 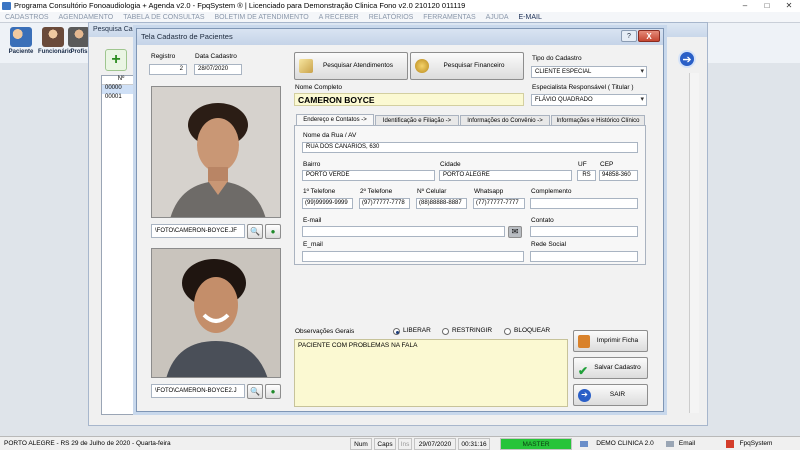 I want to click on observacoes-textarea: PACIENTE COM PROBLEMAS NA FALA, so click(x=431, y=373).